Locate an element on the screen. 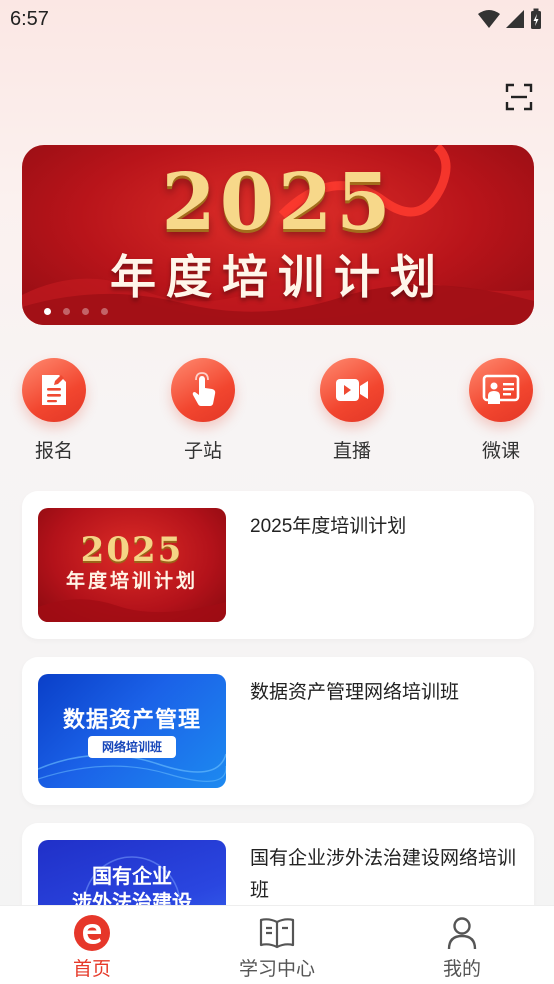 The width and height of the screenshot is (554, 984). quick-nav-substation: 子站 is located at coordinates (203, 410).